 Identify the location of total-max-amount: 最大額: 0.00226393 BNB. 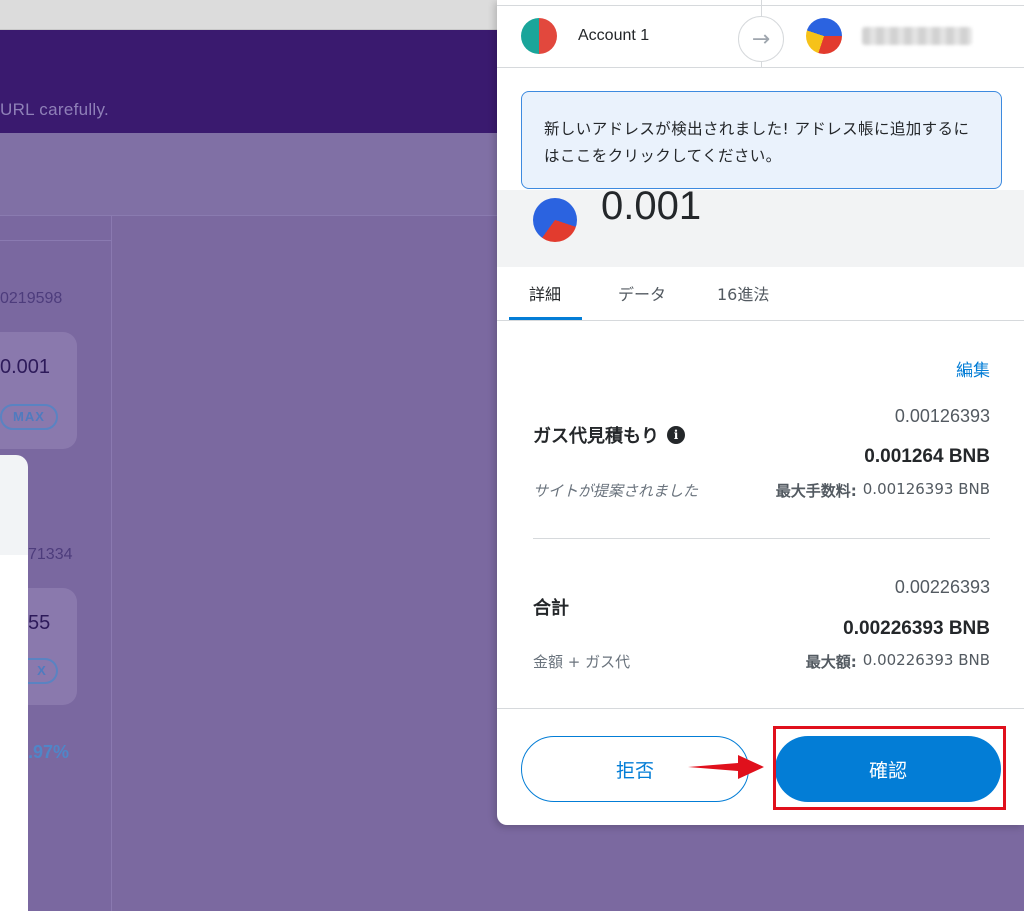
(898, 661).